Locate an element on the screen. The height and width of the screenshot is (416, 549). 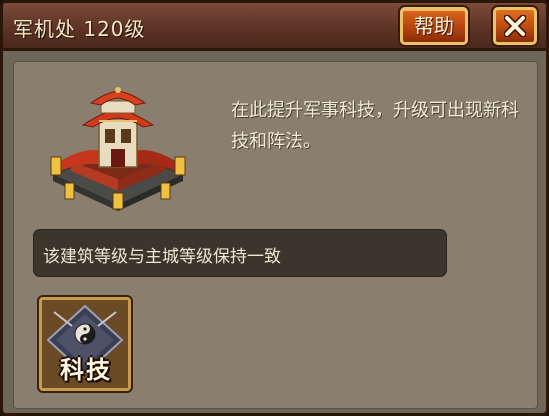
building-description: 在此提升军事科技，升级可出现新科技和阵法。 is located at coordinates (375, 126).